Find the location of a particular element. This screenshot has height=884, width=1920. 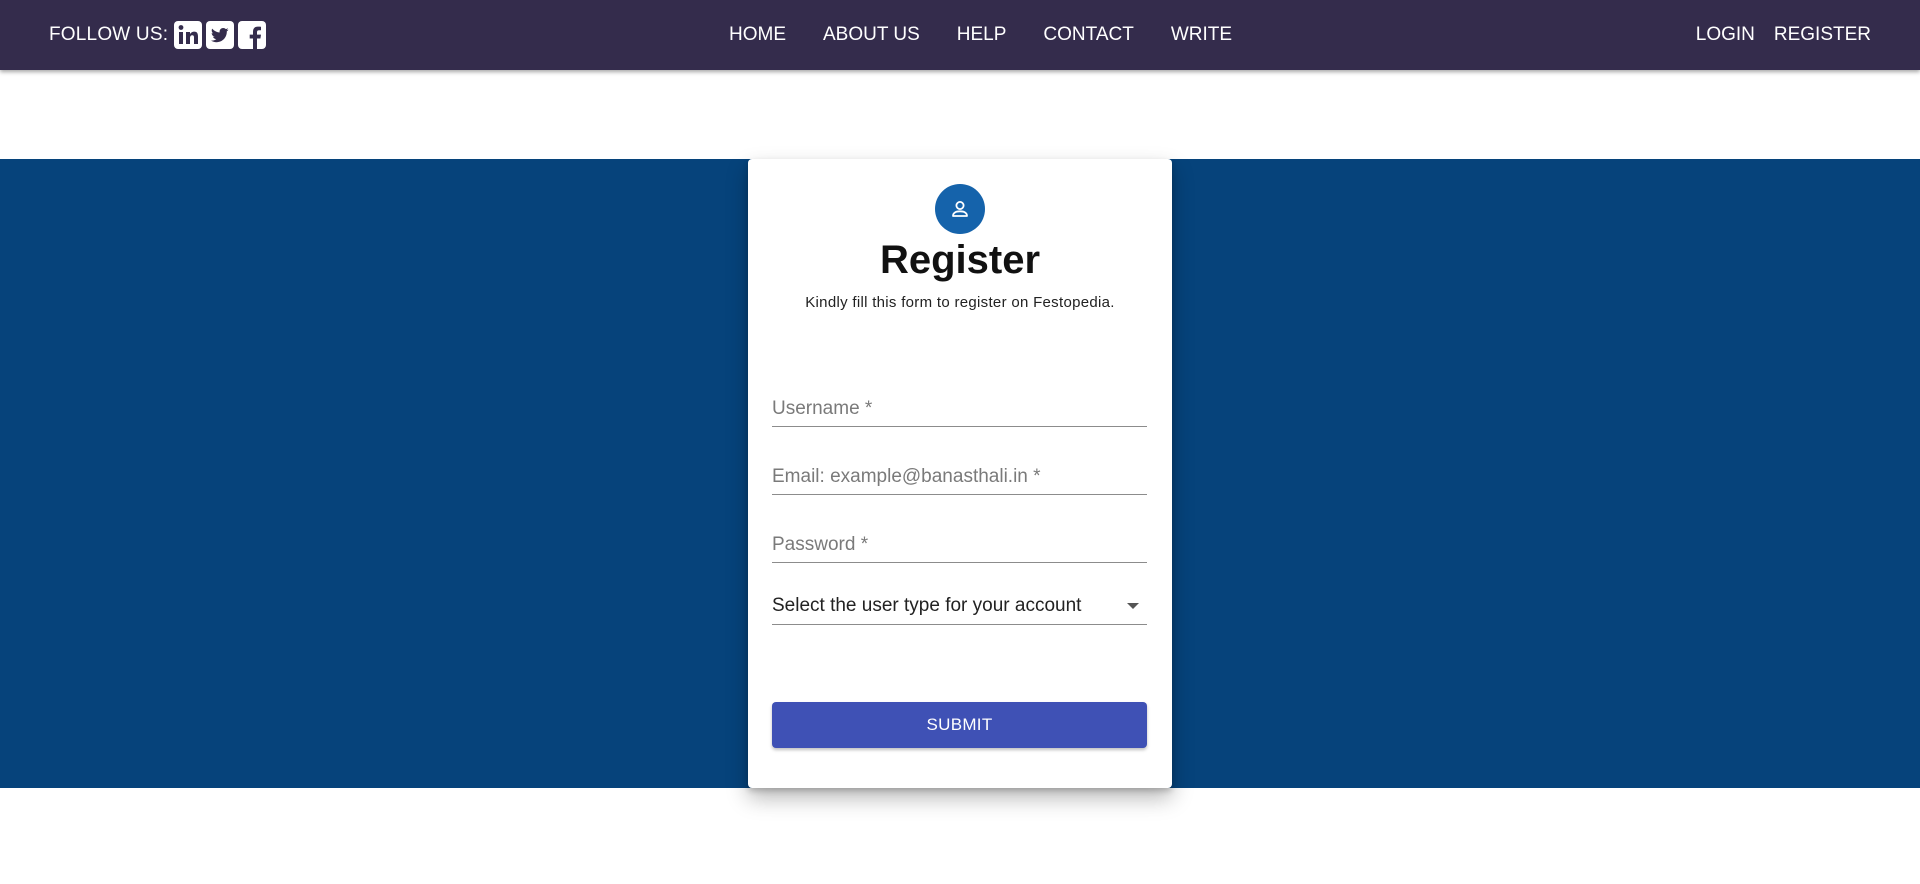

user-type-select: Select the user type for your account is located at coordinates (959, 604).